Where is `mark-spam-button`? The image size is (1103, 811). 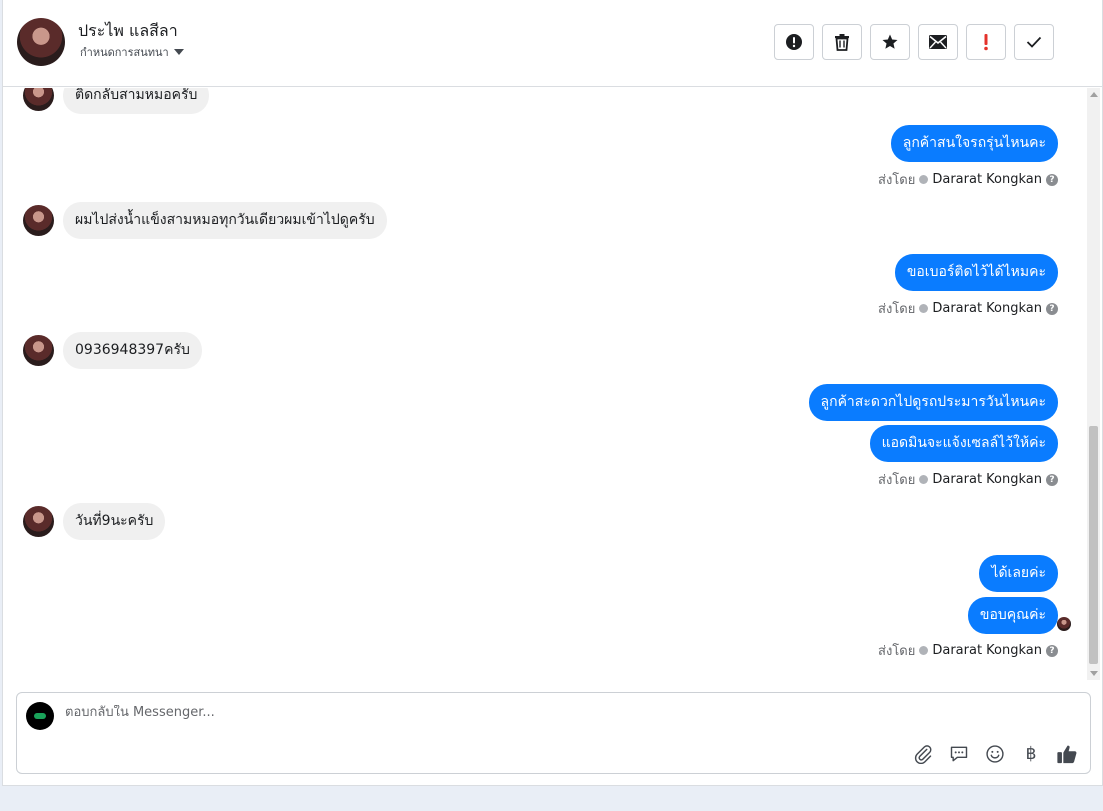 mark-spam-button is located at coordinates (794, 42).